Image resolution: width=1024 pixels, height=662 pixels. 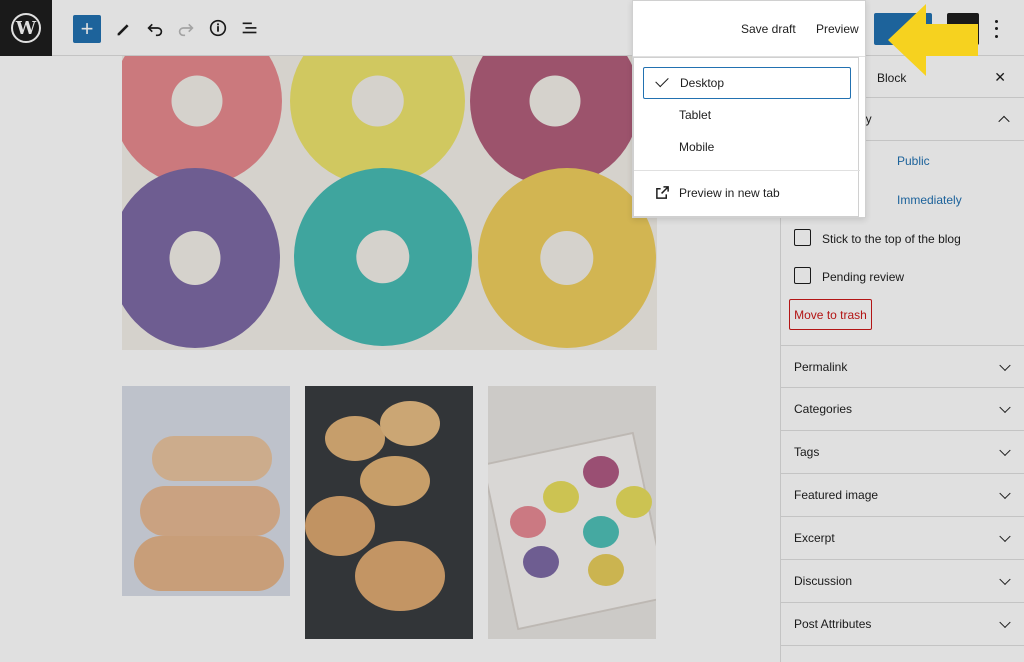 What do you see at coordinates (389, 512) in the screenshot?
I see `gallery-image-glazed-donuts` at bounding box center [389, 512].